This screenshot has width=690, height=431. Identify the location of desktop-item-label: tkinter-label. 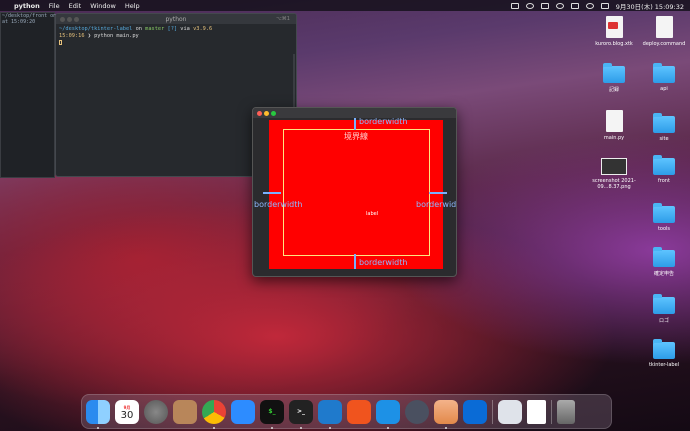
(664, 365).